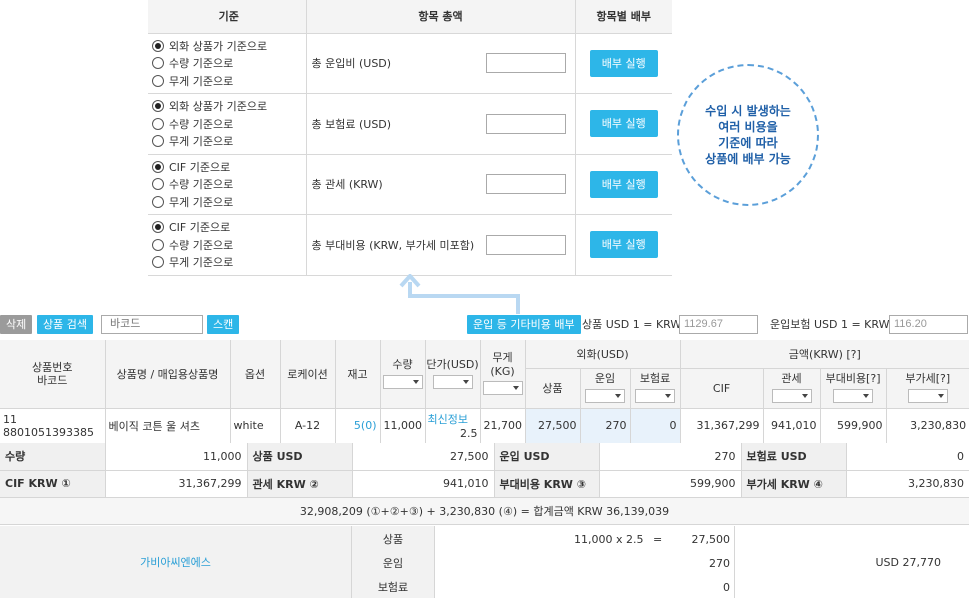 The height and width of the screenshot is (598, 969). I want to click on total-insurance-input, so click(525, 123).